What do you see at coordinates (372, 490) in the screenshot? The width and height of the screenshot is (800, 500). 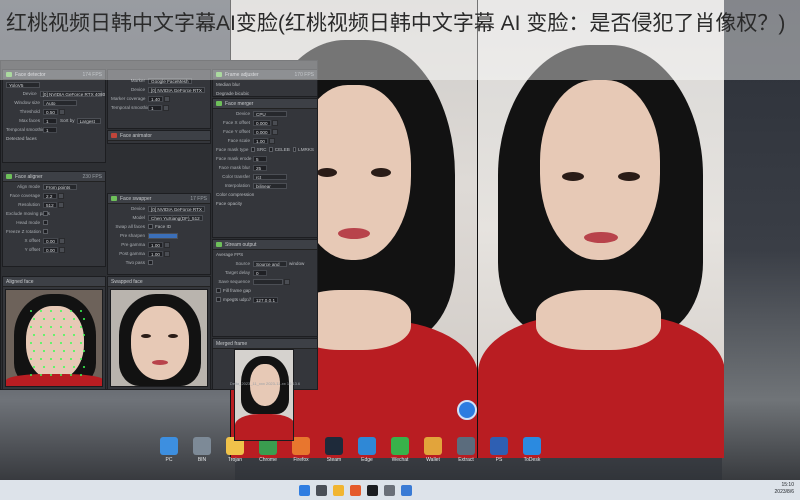 I see `terminal-icon` at bounding box center [372, 490].